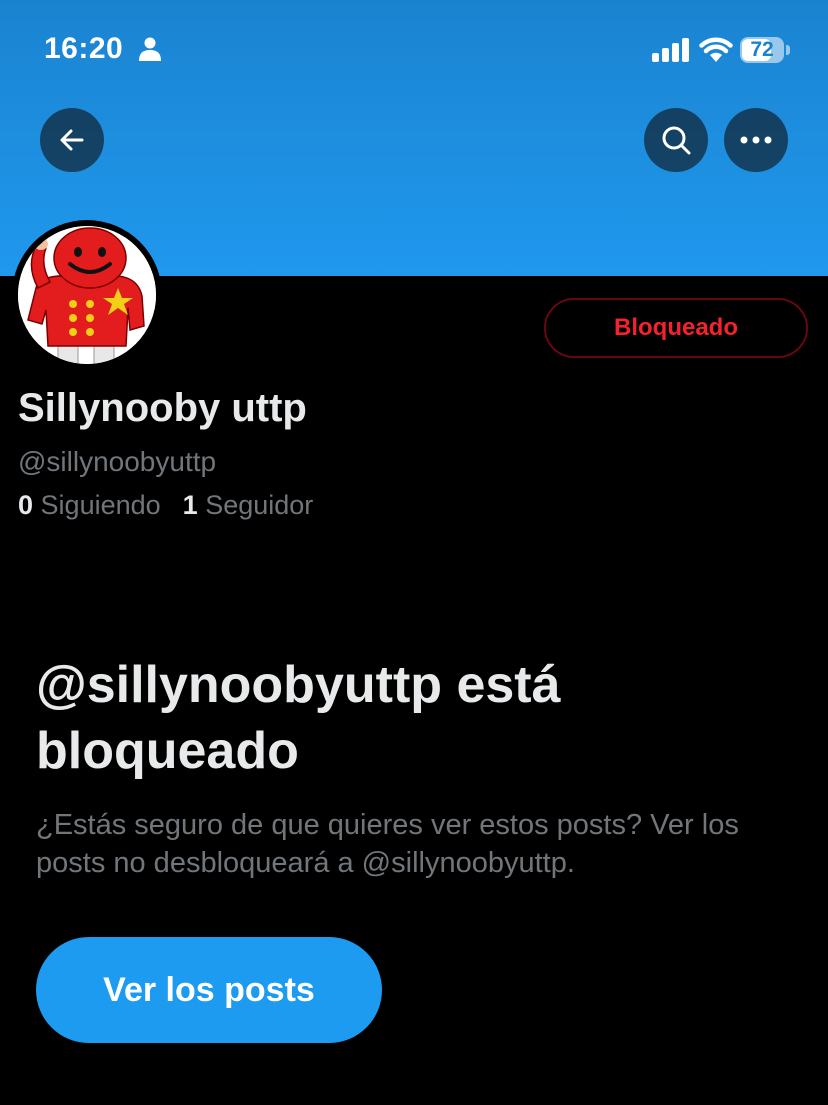 The height and width of the screenshot is (1105, 828). What do you see at coordinates (100, 505) in the screenshot?
I see `following-label: Siguiendo` at bounding box center [100, 505].